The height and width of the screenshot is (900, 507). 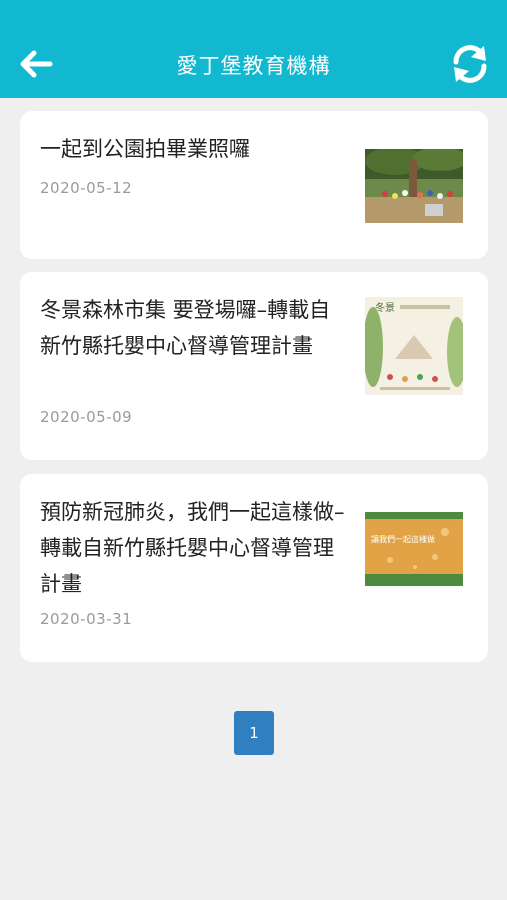 I want to click on article-thumbnail: 讓我們一起這樣做, so click(x=414, y=549).